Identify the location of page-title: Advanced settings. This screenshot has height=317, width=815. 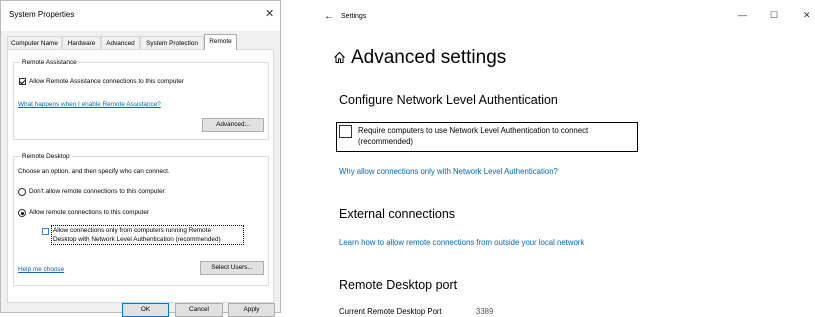
(429, 57).